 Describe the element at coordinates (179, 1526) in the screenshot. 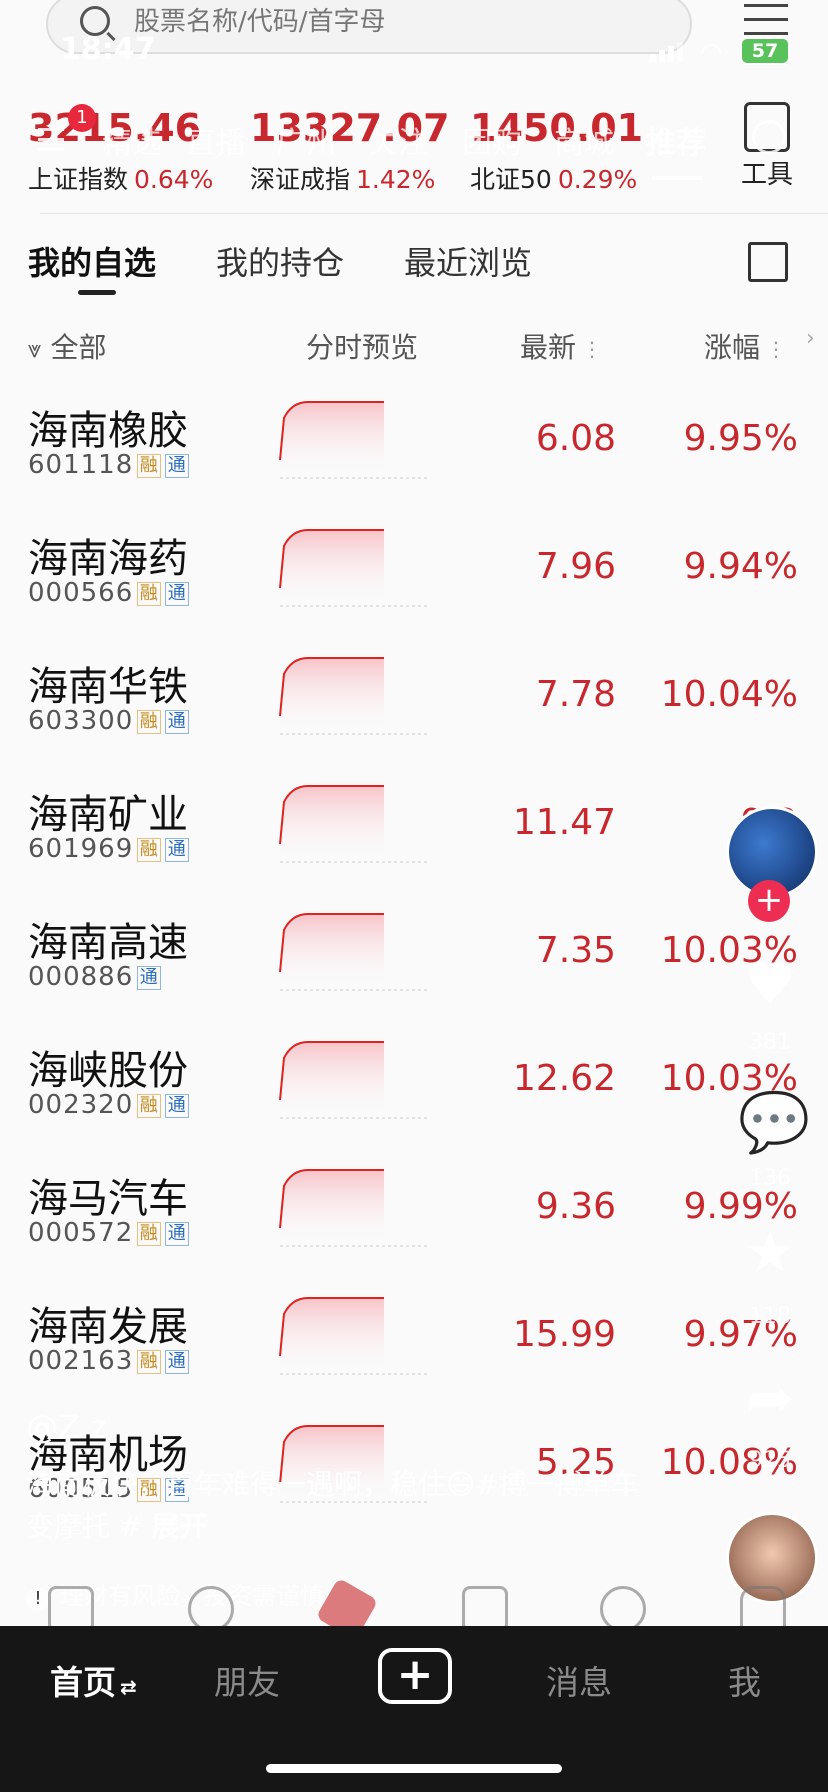

I see `expand-link: 展开` at that location.